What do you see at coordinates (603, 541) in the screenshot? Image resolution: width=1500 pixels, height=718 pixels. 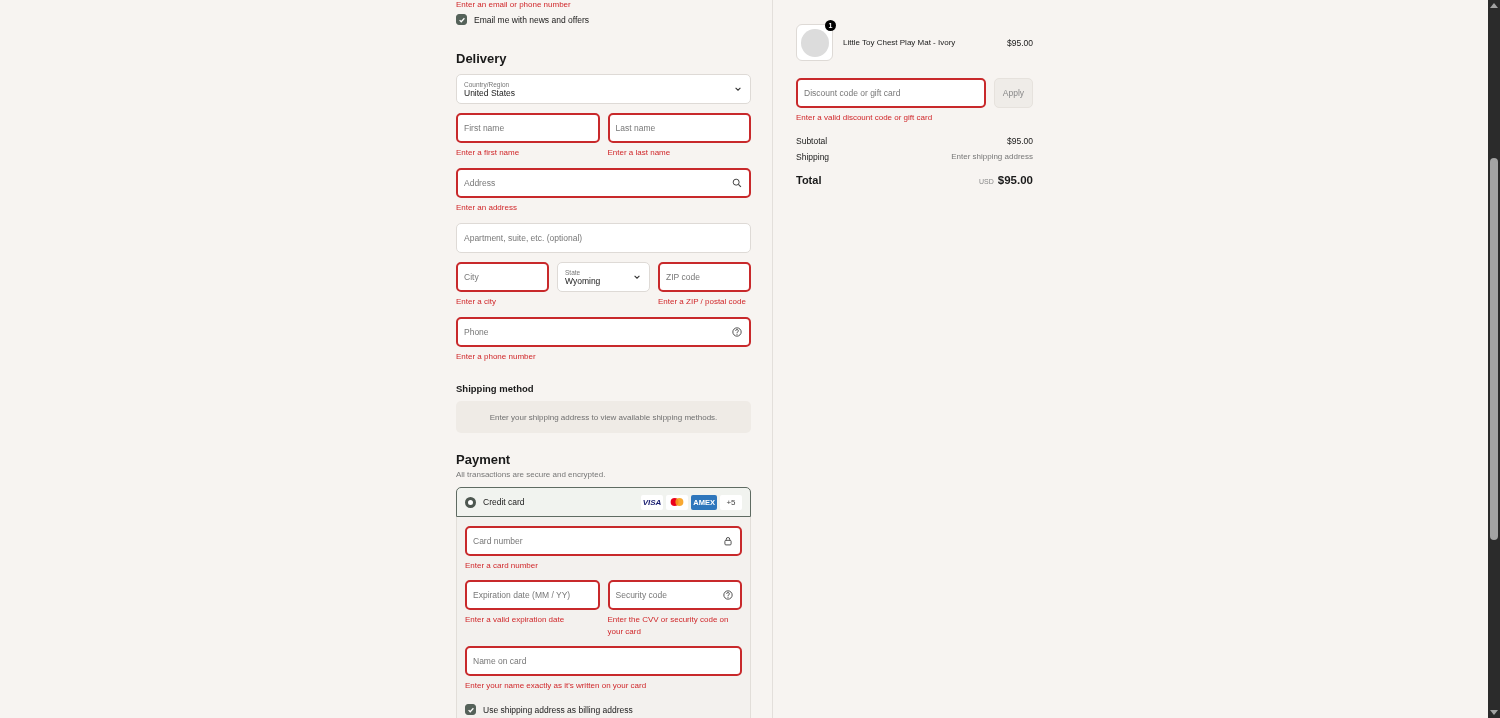 I see `input-field: Card number` at bounding box center [603, 541].